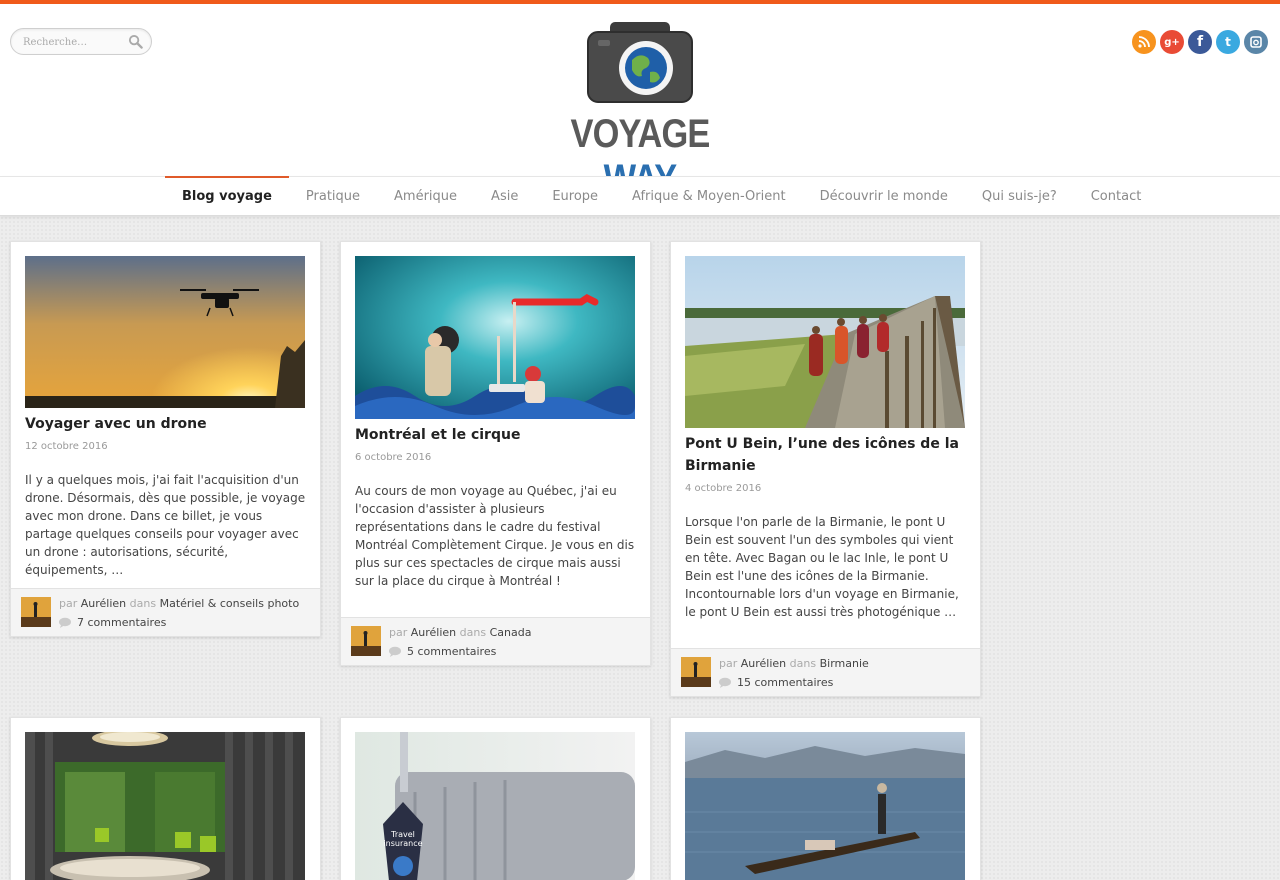 This screenshot has width=1280, height=880. Describe the element at coordinates (1172, 42) in the screenshot. I see `google-plus-icon: g+` at that location.